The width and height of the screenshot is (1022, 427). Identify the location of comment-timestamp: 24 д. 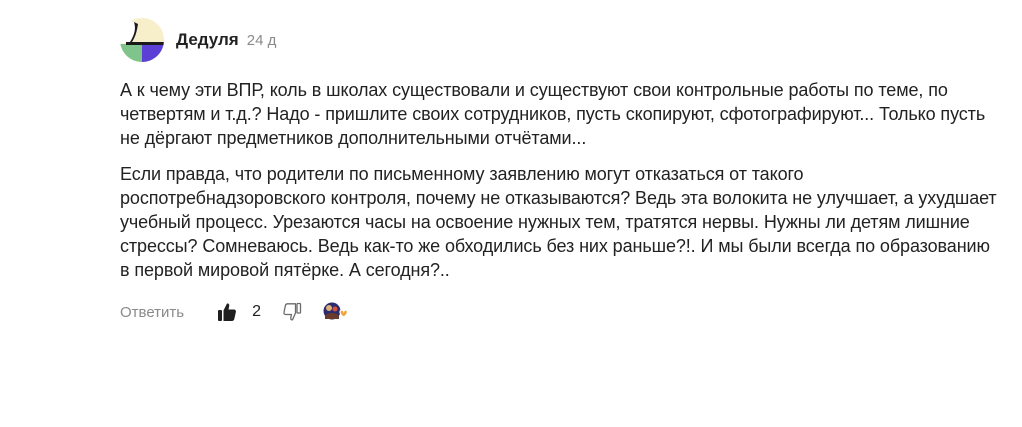
(261, 40).